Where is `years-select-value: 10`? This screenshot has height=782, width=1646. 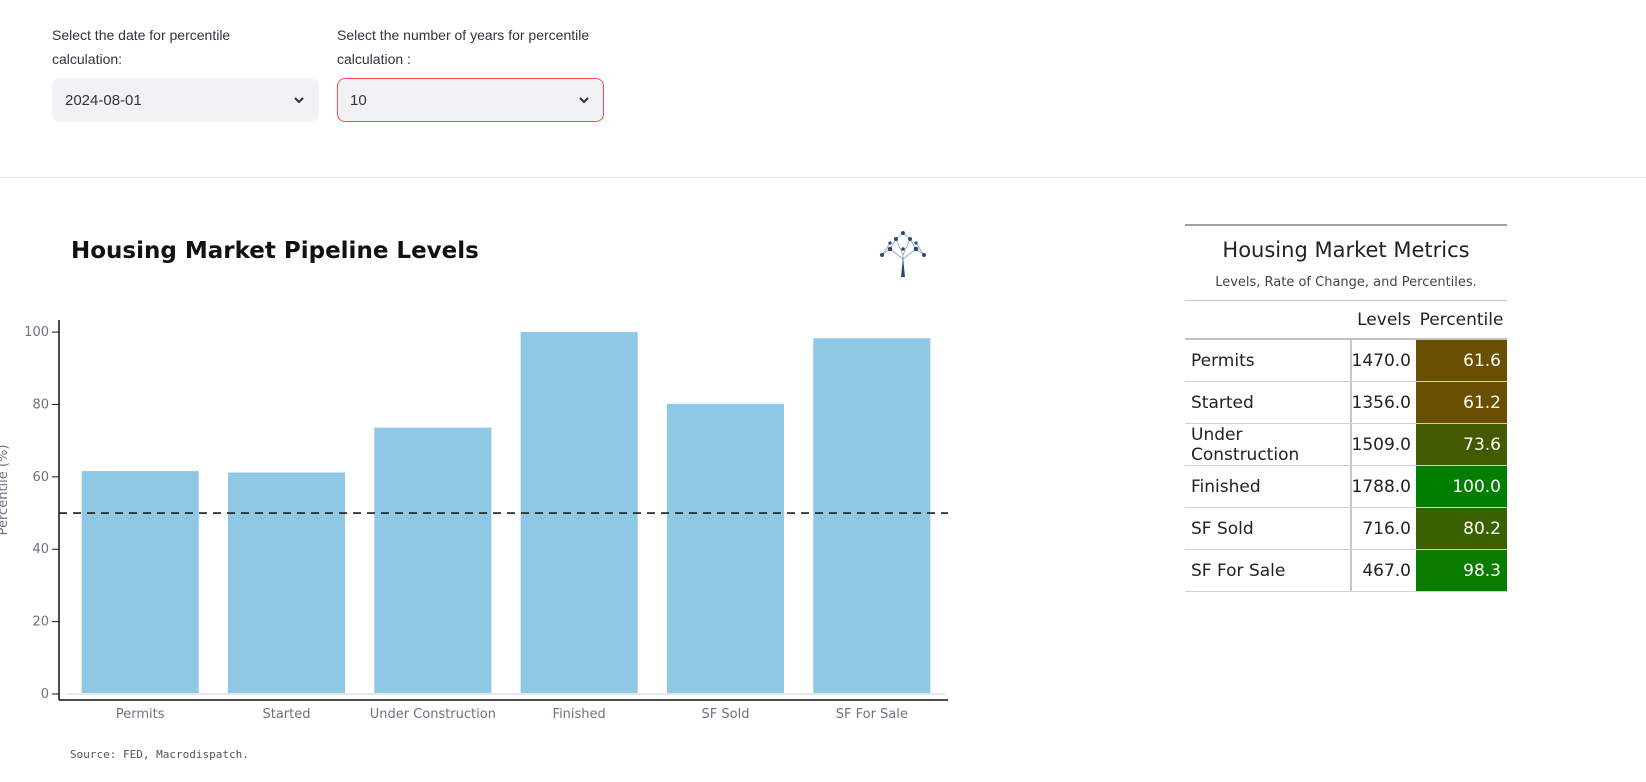
years-select-value: 10 is located at coordinates (358, 100).